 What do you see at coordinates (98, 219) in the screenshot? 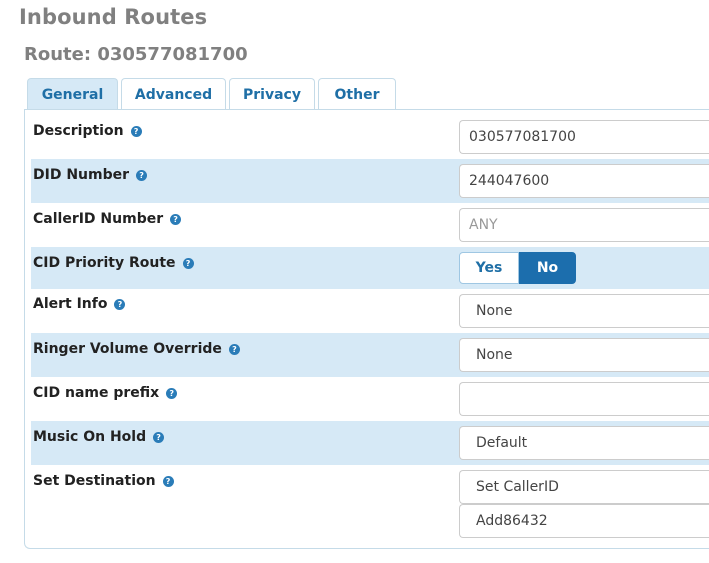
I see `callerid-number-label: CallerID Number` at bounding box center [98, 219].